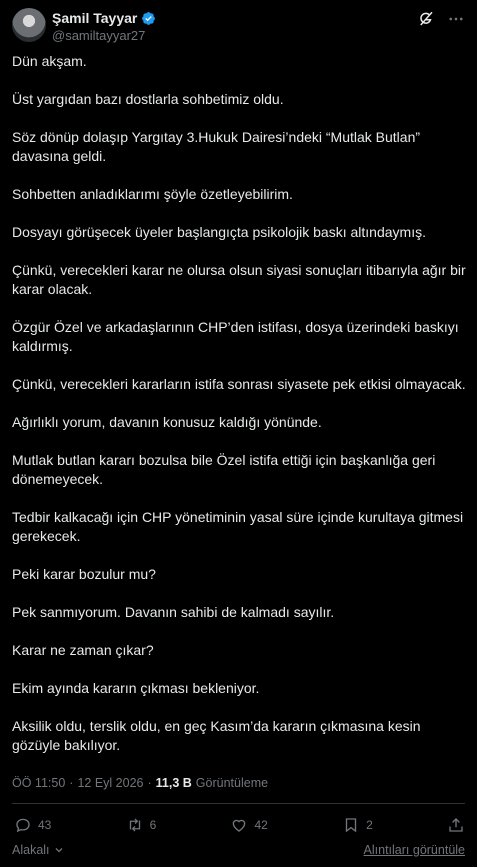 This screenshot has width=477, height=867. I want to click on like-button: 42, so click(249, 825).